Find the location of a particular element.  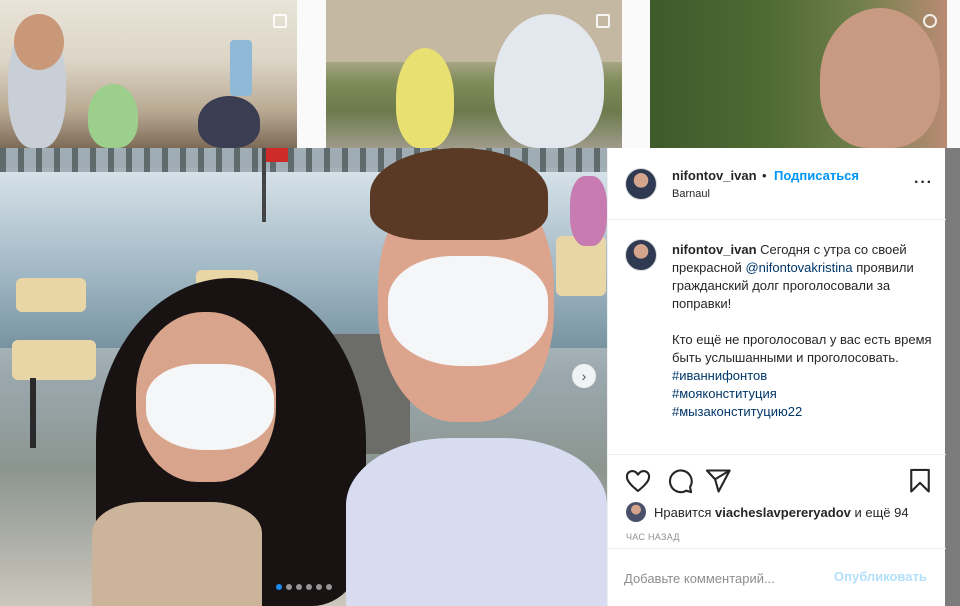

video-indicator-icon is located at coordinates (930, 21).